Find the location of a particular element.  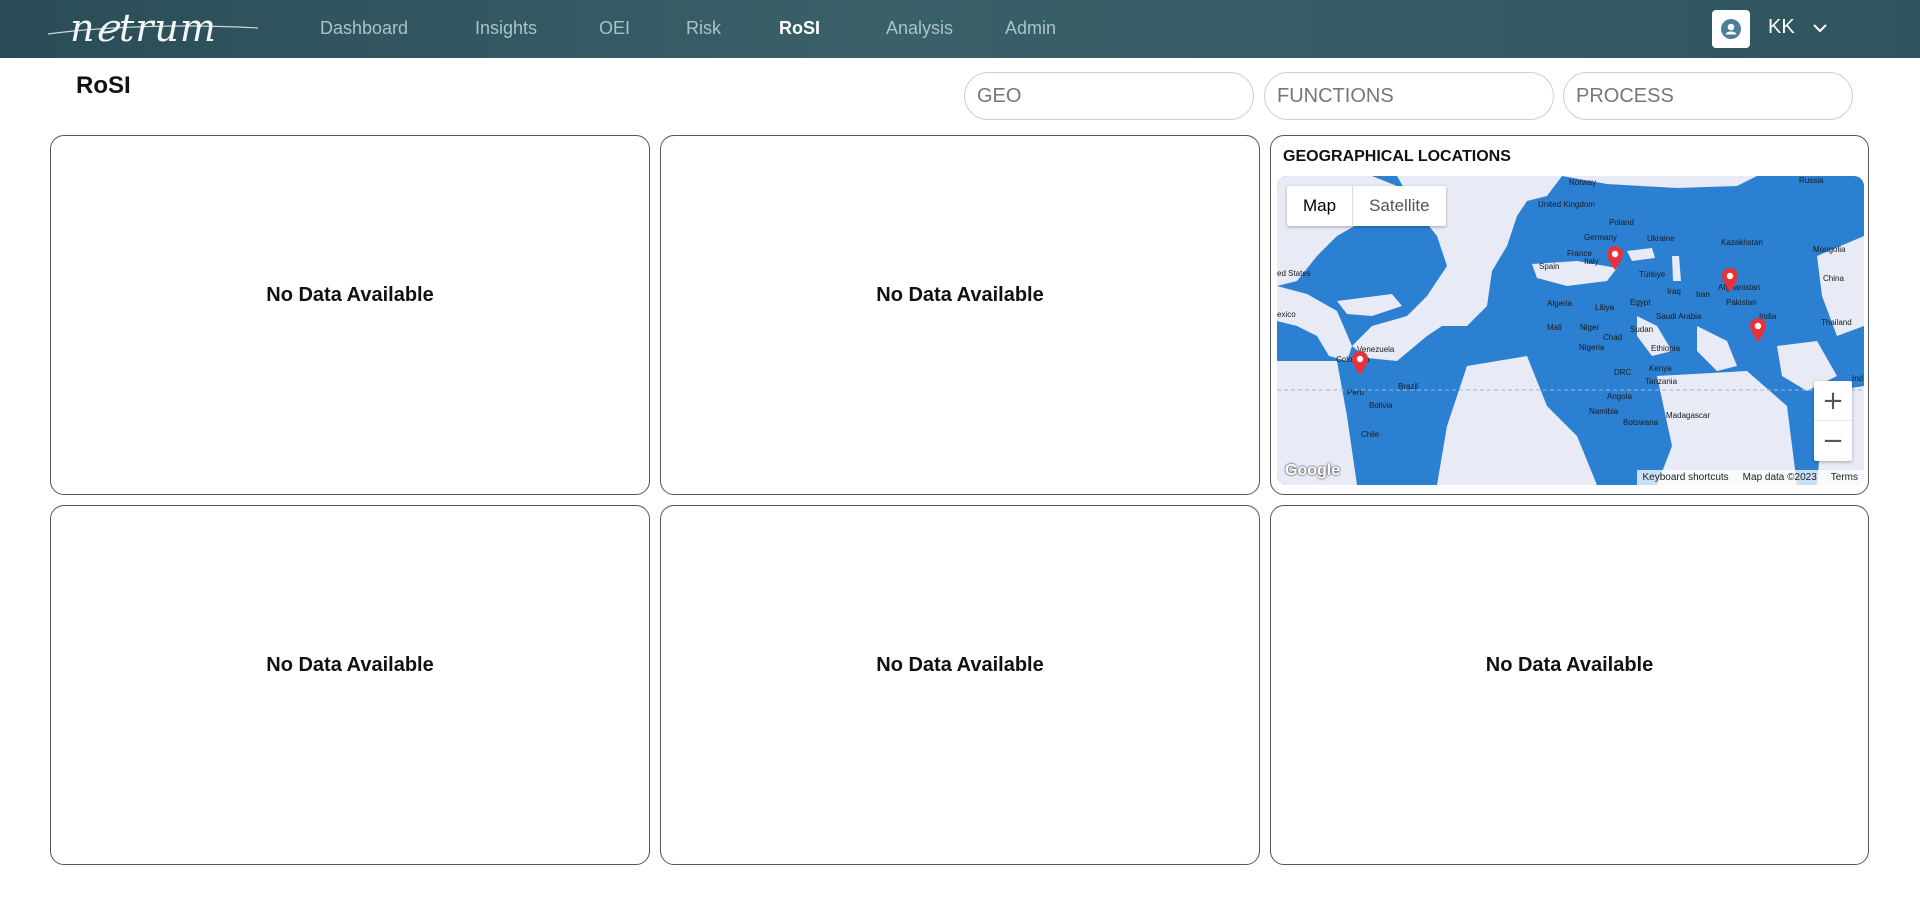

map-label-thailand: Thailand is located at coordinates (1836, 322).